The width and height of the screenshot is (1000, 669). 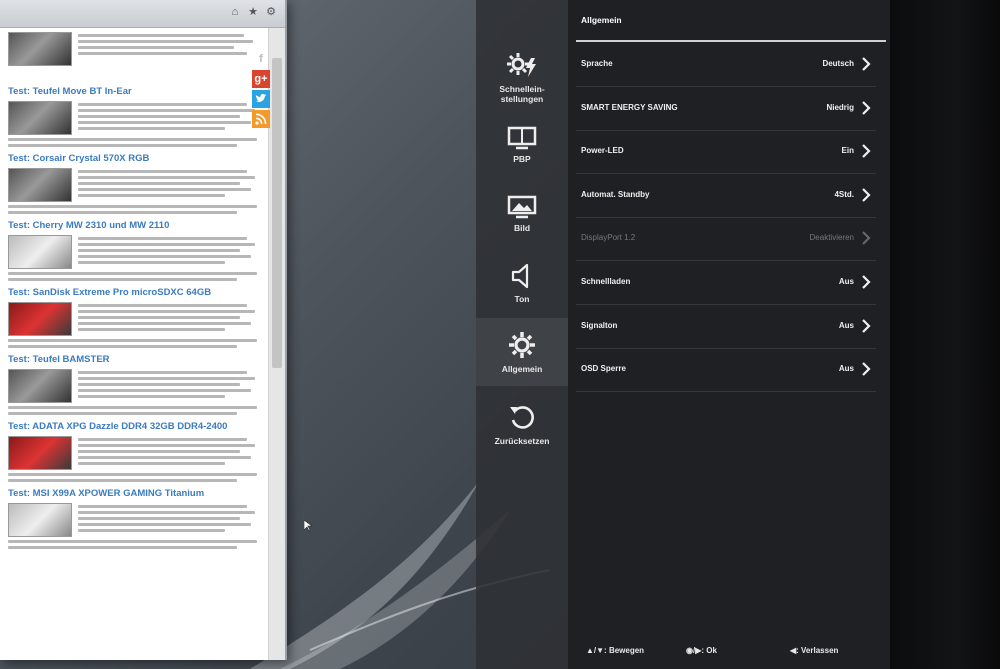 I want to click on mouse-pointer-icon, so click(x=308, y=526).